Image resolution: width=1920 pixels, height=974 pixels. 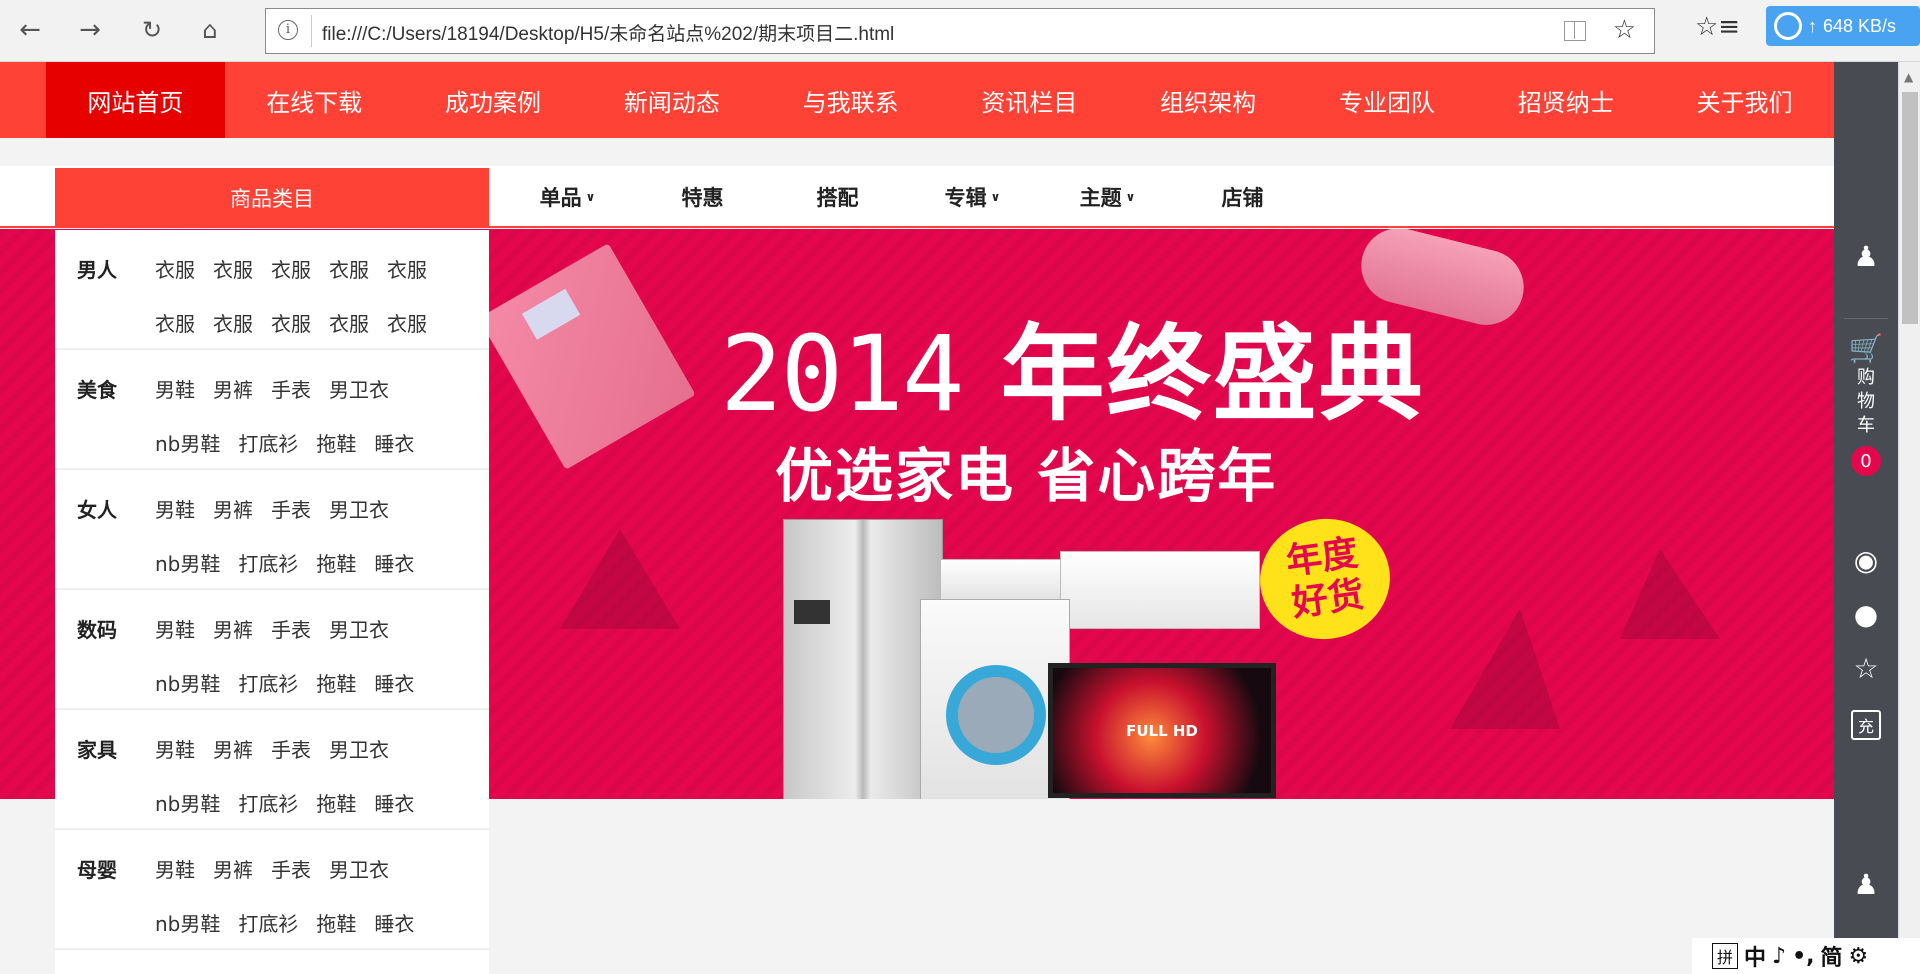 I want to click on category-name: 女人, so click(x=97, y=508).